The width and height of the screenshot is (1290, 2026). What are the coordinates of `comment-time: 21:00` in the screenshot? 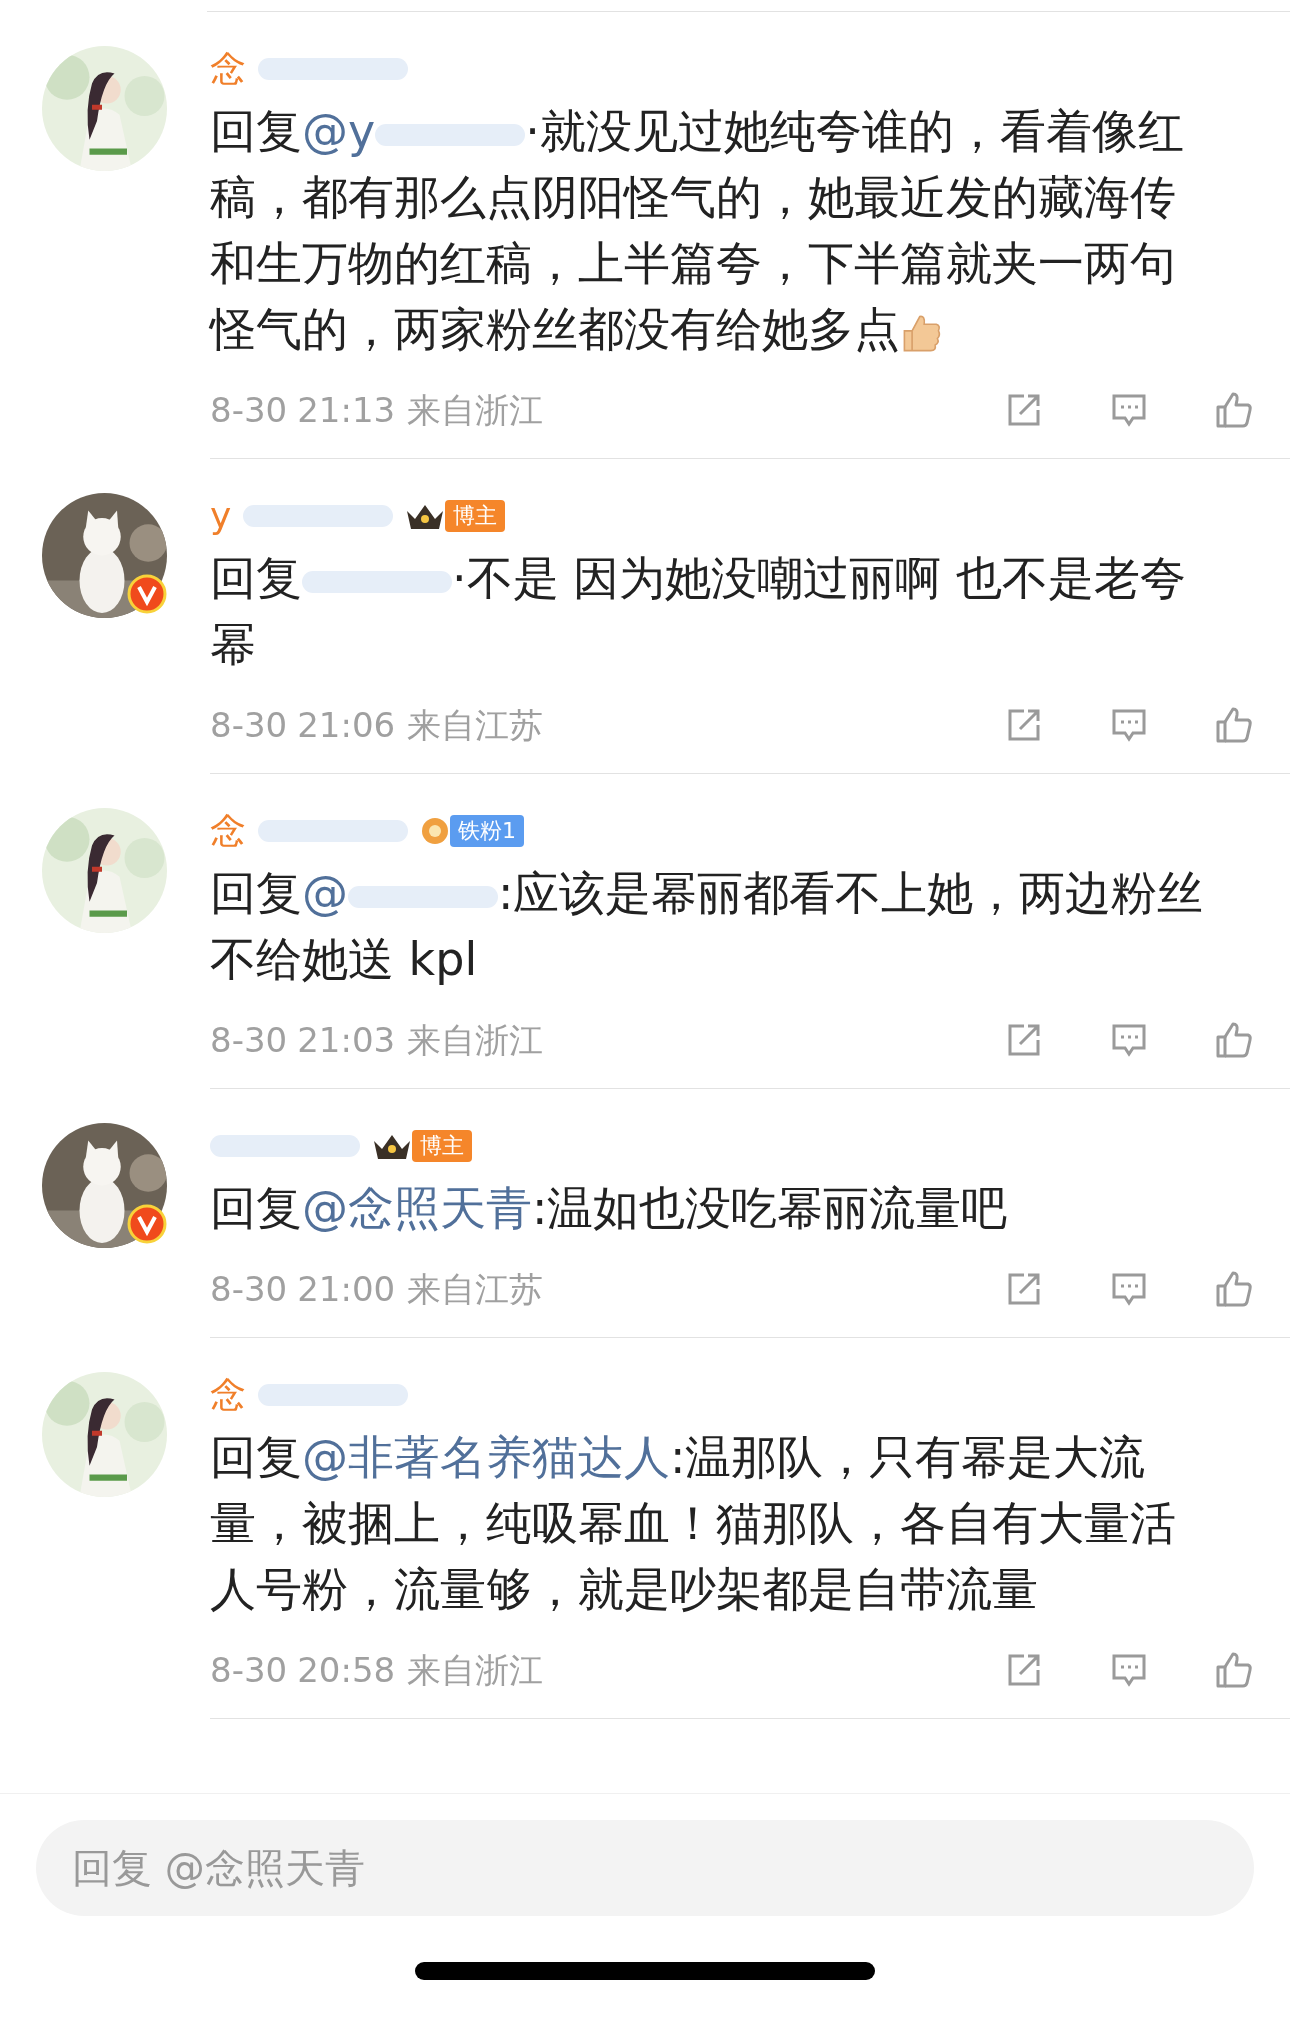 It's located at (346, 1289).